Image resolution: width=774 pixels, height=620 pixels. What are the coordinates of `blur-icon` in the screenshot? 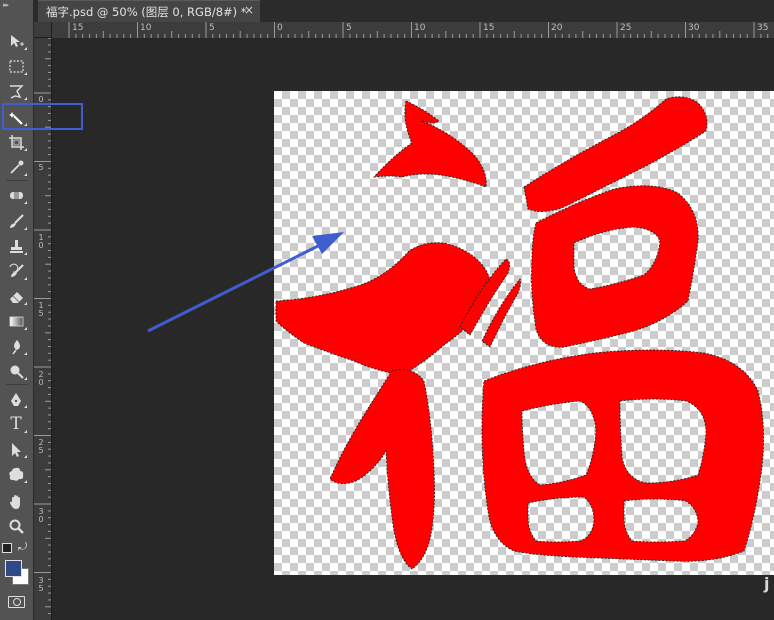 It's located at (15, 346).